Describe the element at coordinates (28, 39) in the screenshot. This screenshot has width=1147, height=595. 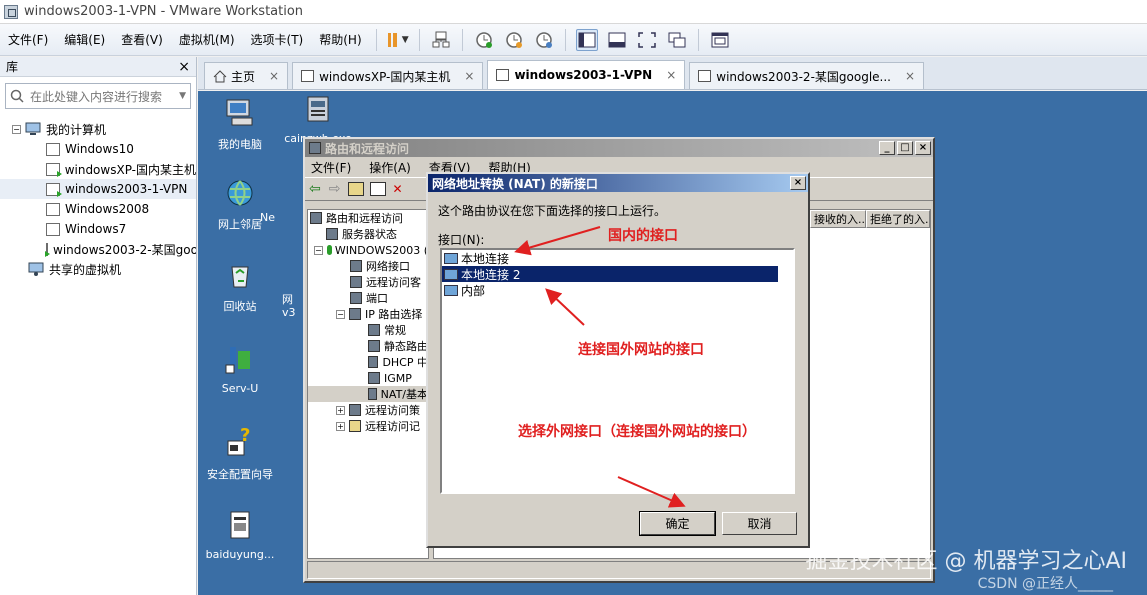
I see `menu-file: 文件(F)` at that location.